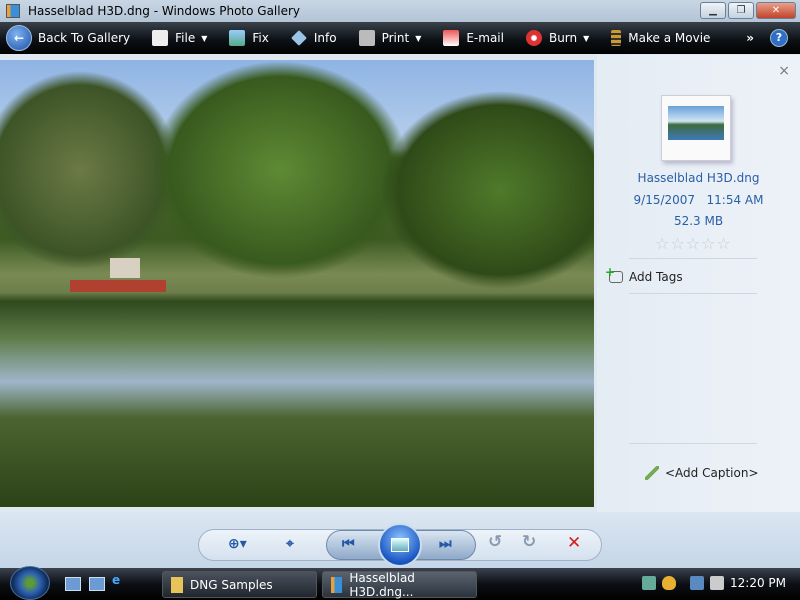  I want to click on system-tray: 12:20 PM, so click(714, 583).